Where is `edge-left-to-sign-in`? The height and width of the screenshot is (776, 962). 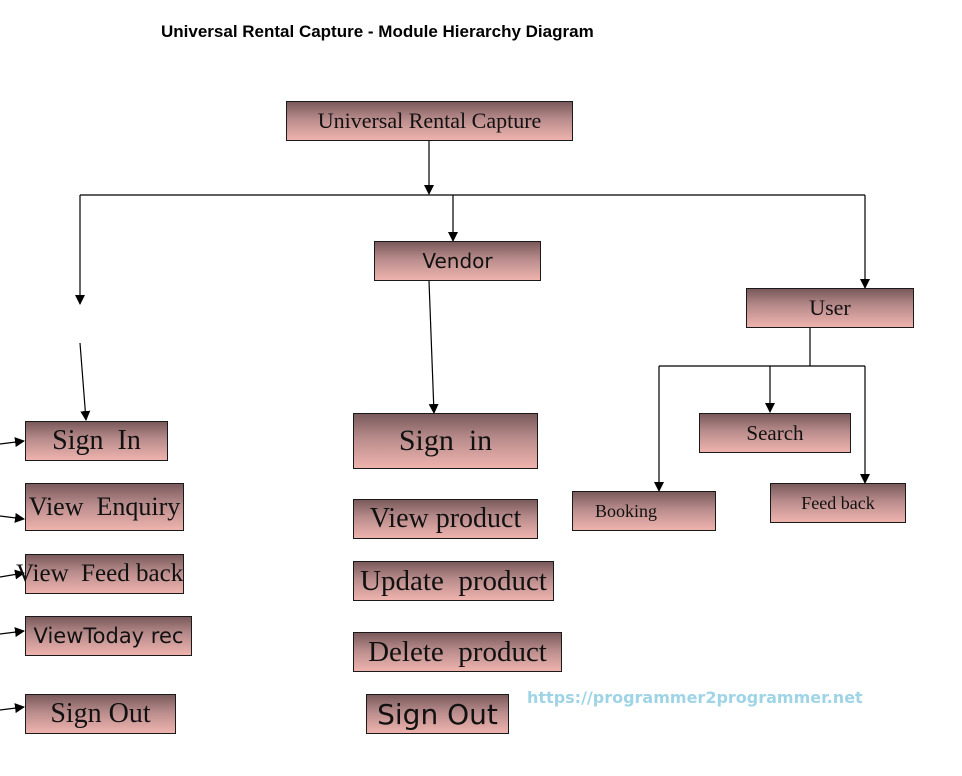
edge-left-to-sign-in is located at coordinates (12, 442).